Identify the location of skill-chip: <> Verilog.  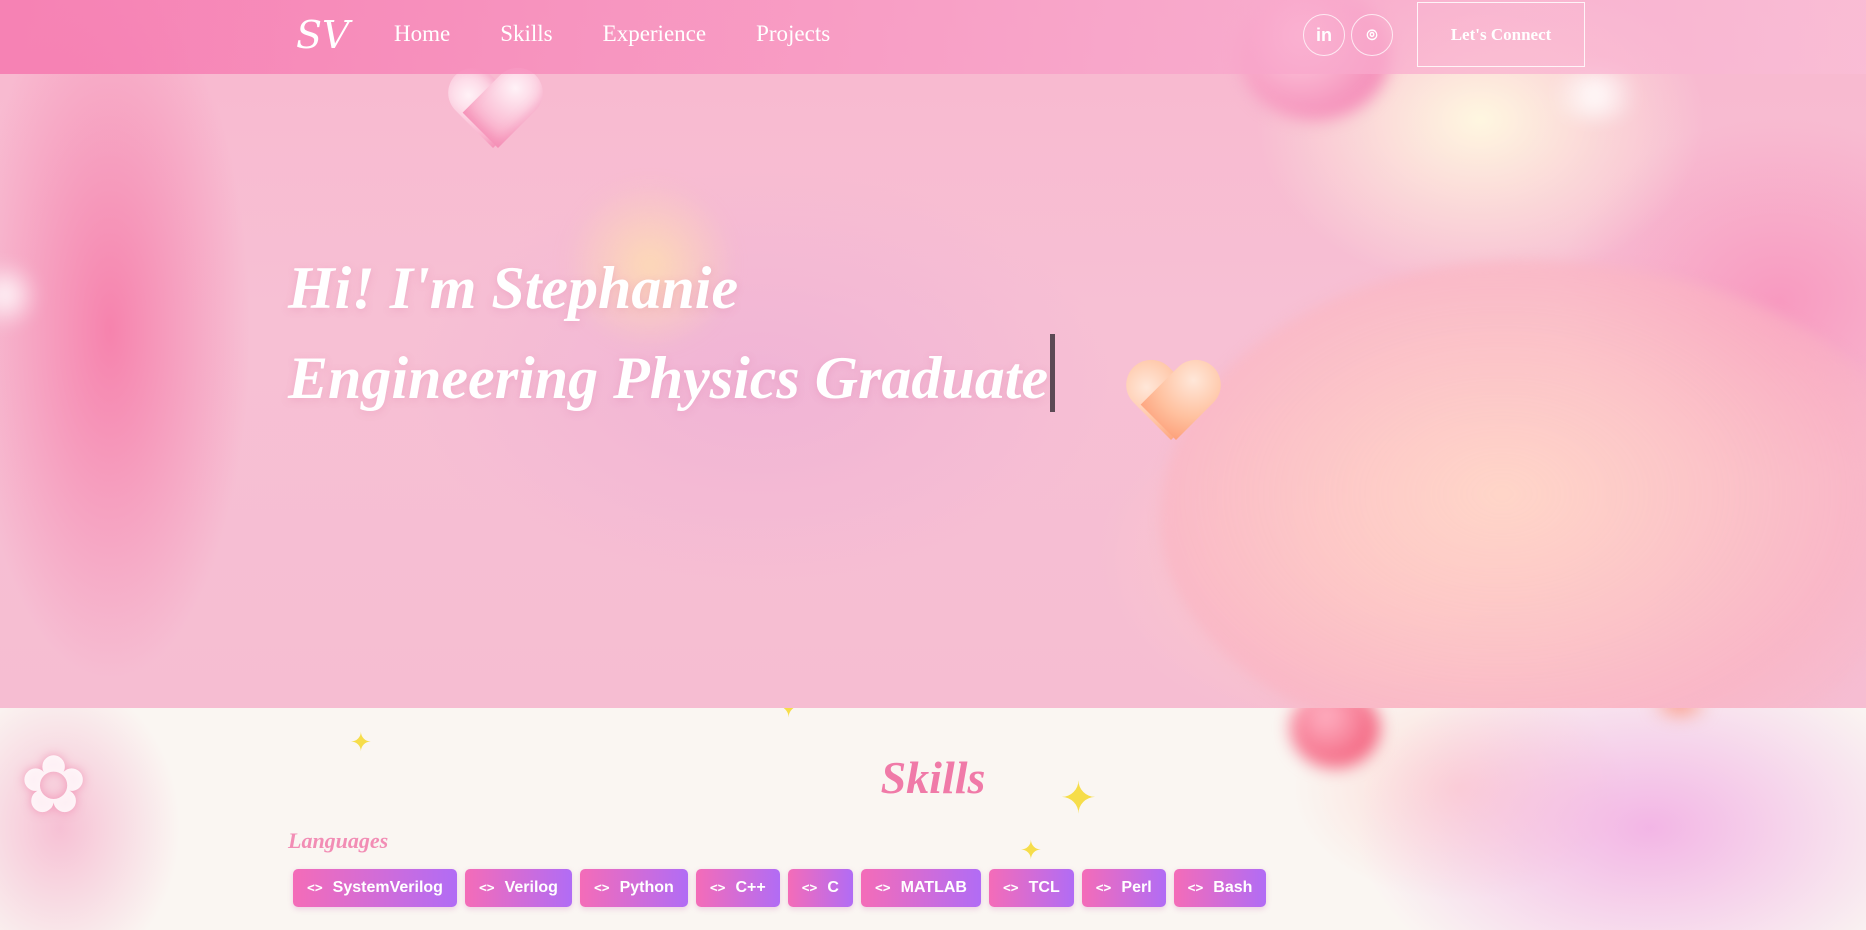
(518, 888).